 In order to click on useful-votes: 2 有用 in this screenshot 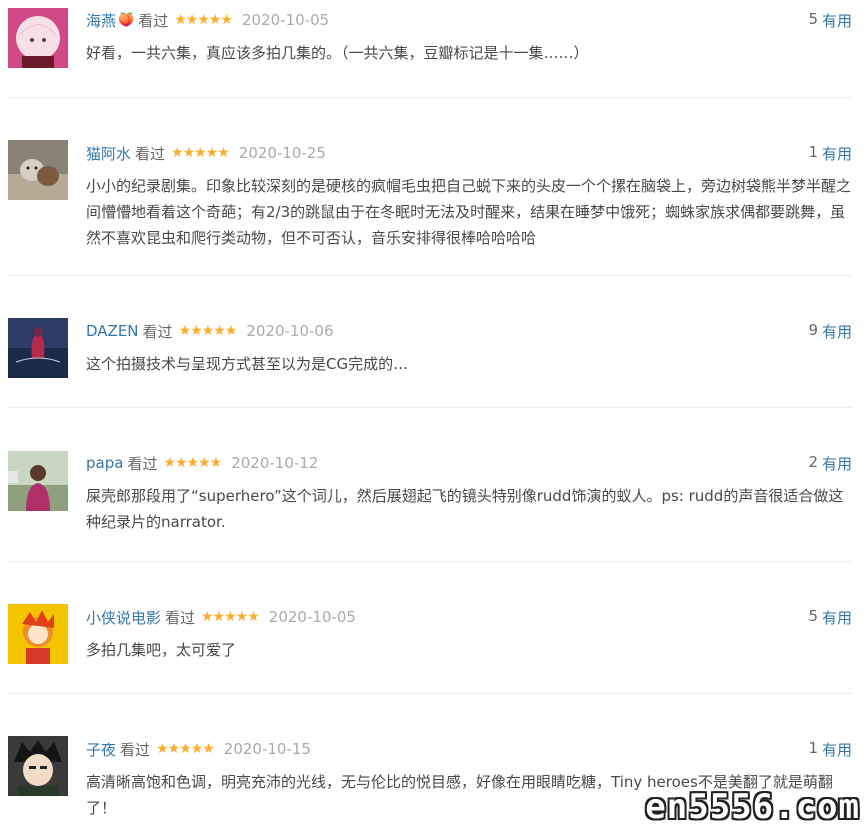, I will do `click(830, 463)`.